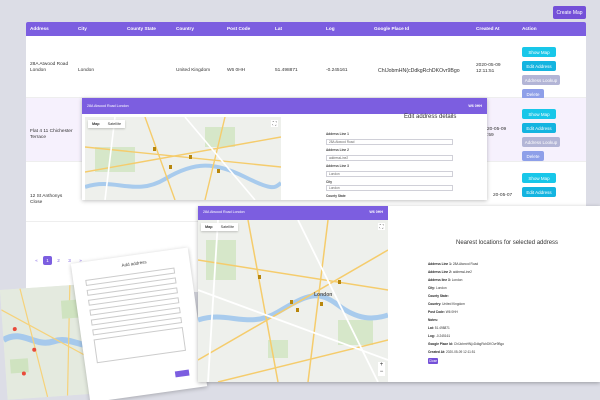 This screenshot has width=600, height=400. I want to click on pager-page-1: 1, so click(47, 260).